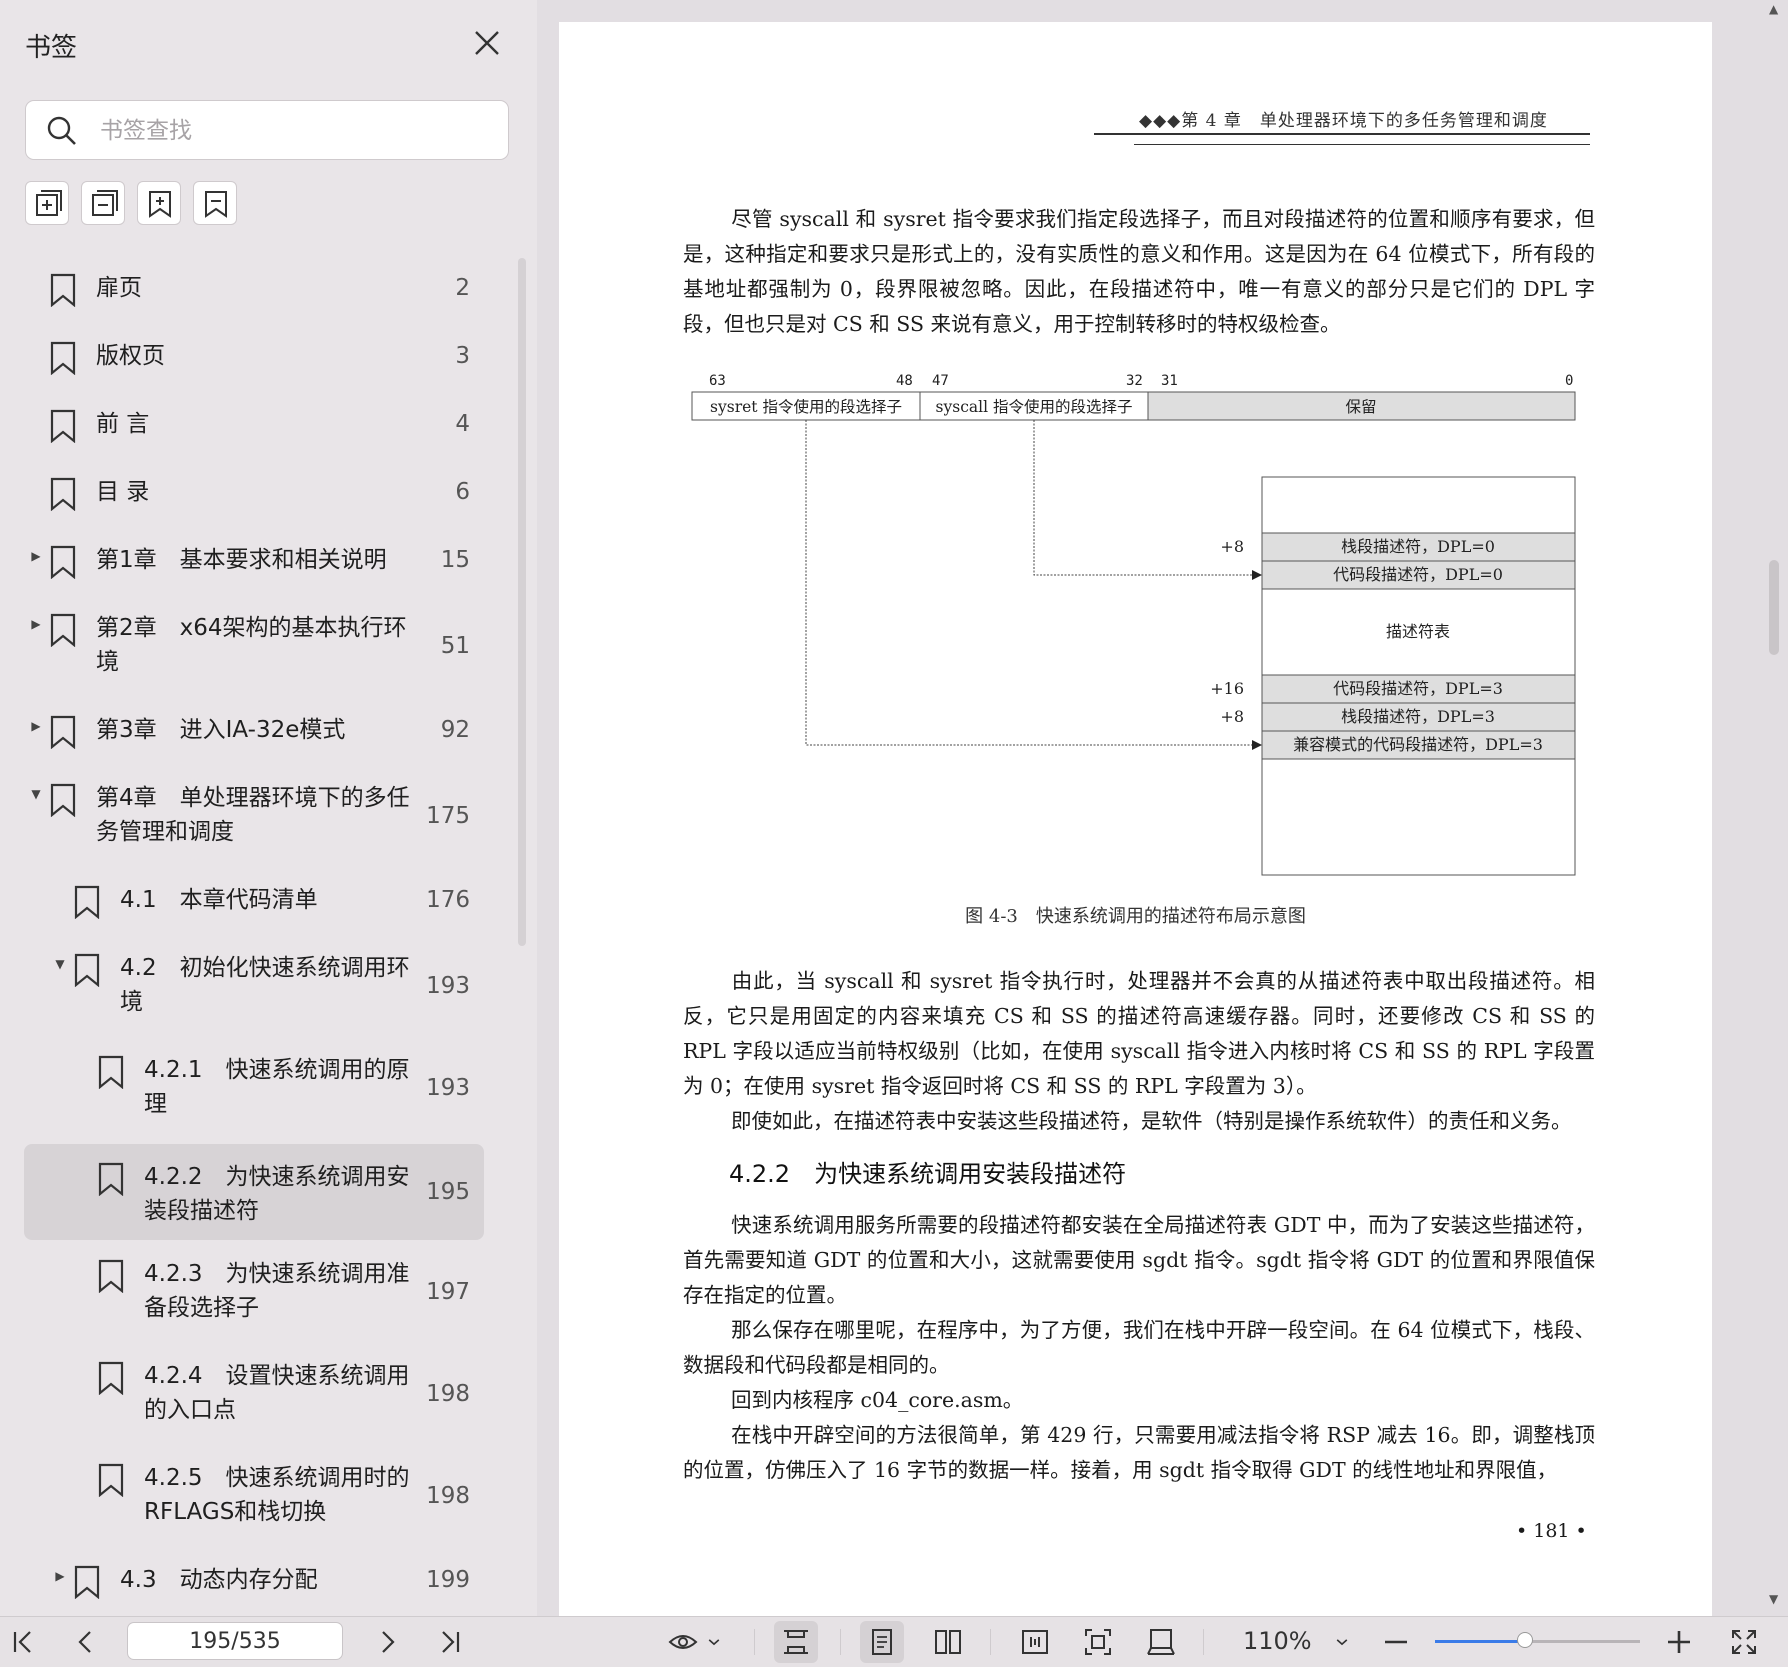 This screenshot has height=1667, width=1788. Describe the element at coordinates (1034, 407) in the screenshot. I see `field-label: syscall 指令使用的段选择子` at that location.